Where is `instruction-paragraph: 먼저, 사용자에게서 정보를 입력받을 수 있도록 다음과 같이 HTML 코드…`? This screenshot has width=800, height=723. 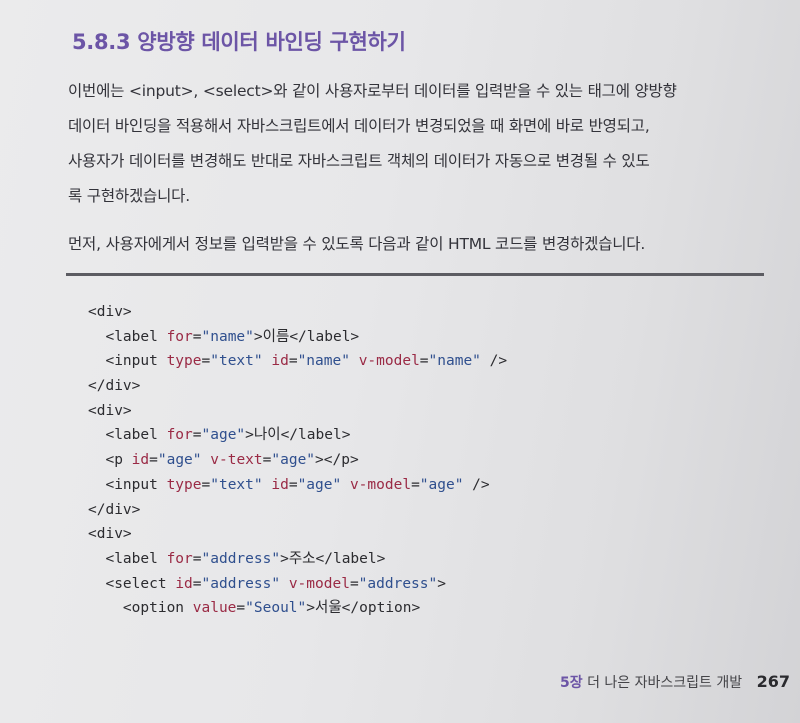
instruction-paragraph: 먼저, 사용자에게서 정보를 입력받을 수 있도록 다음과 같이 HTML 코드… is located at coordinates (418, 244).